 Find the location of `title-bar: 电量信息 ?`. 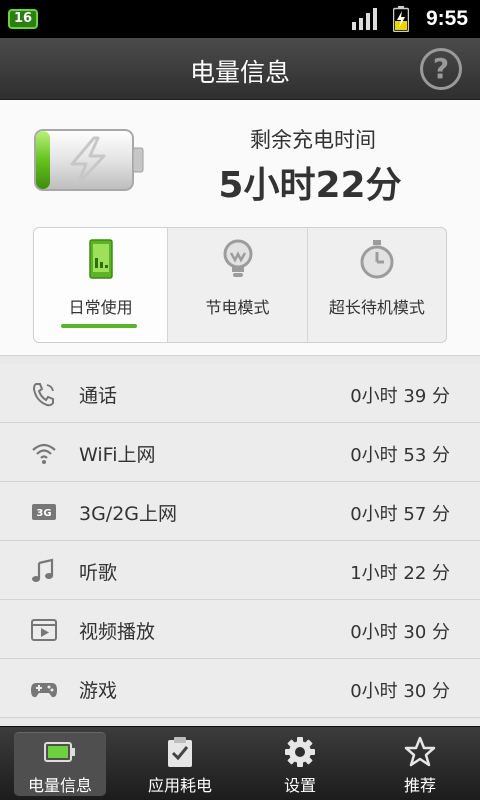

title-bar: 电量信息 ? is located at coordinates (240, 69).